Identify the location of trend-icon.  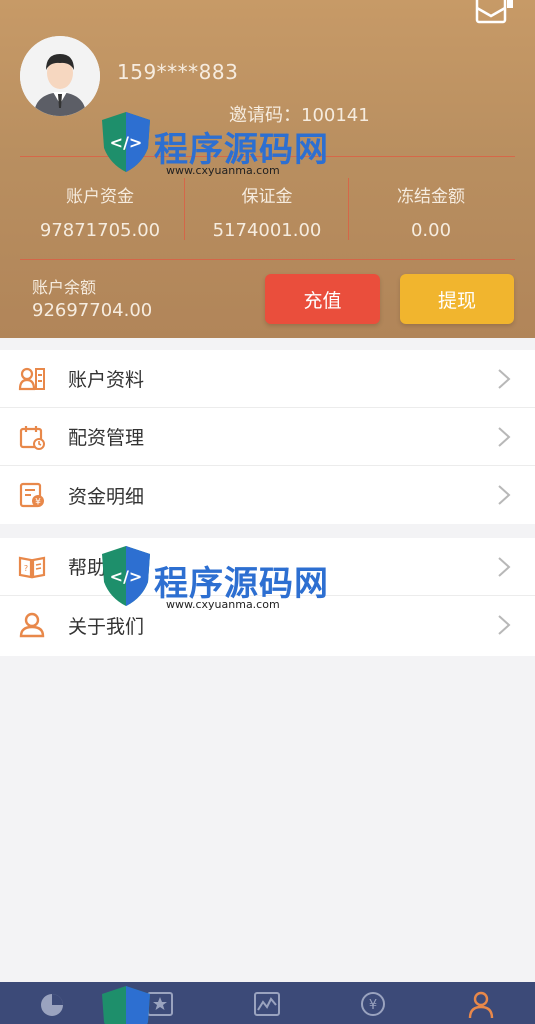
(267, 1003).